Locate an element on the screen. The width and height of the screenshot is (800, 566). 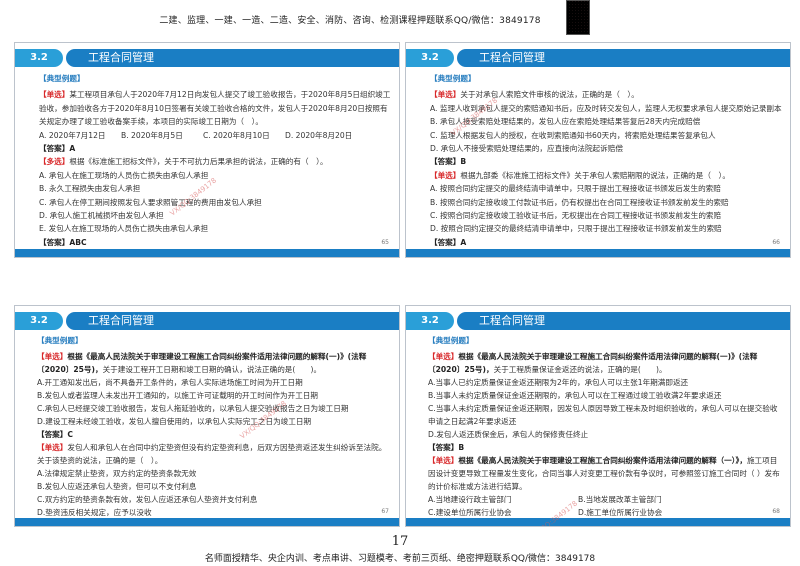
line-text: 关于建设工程开工日期和竣工日期的确认，说法正确的是( )。 is located at coordinates (212, 369).